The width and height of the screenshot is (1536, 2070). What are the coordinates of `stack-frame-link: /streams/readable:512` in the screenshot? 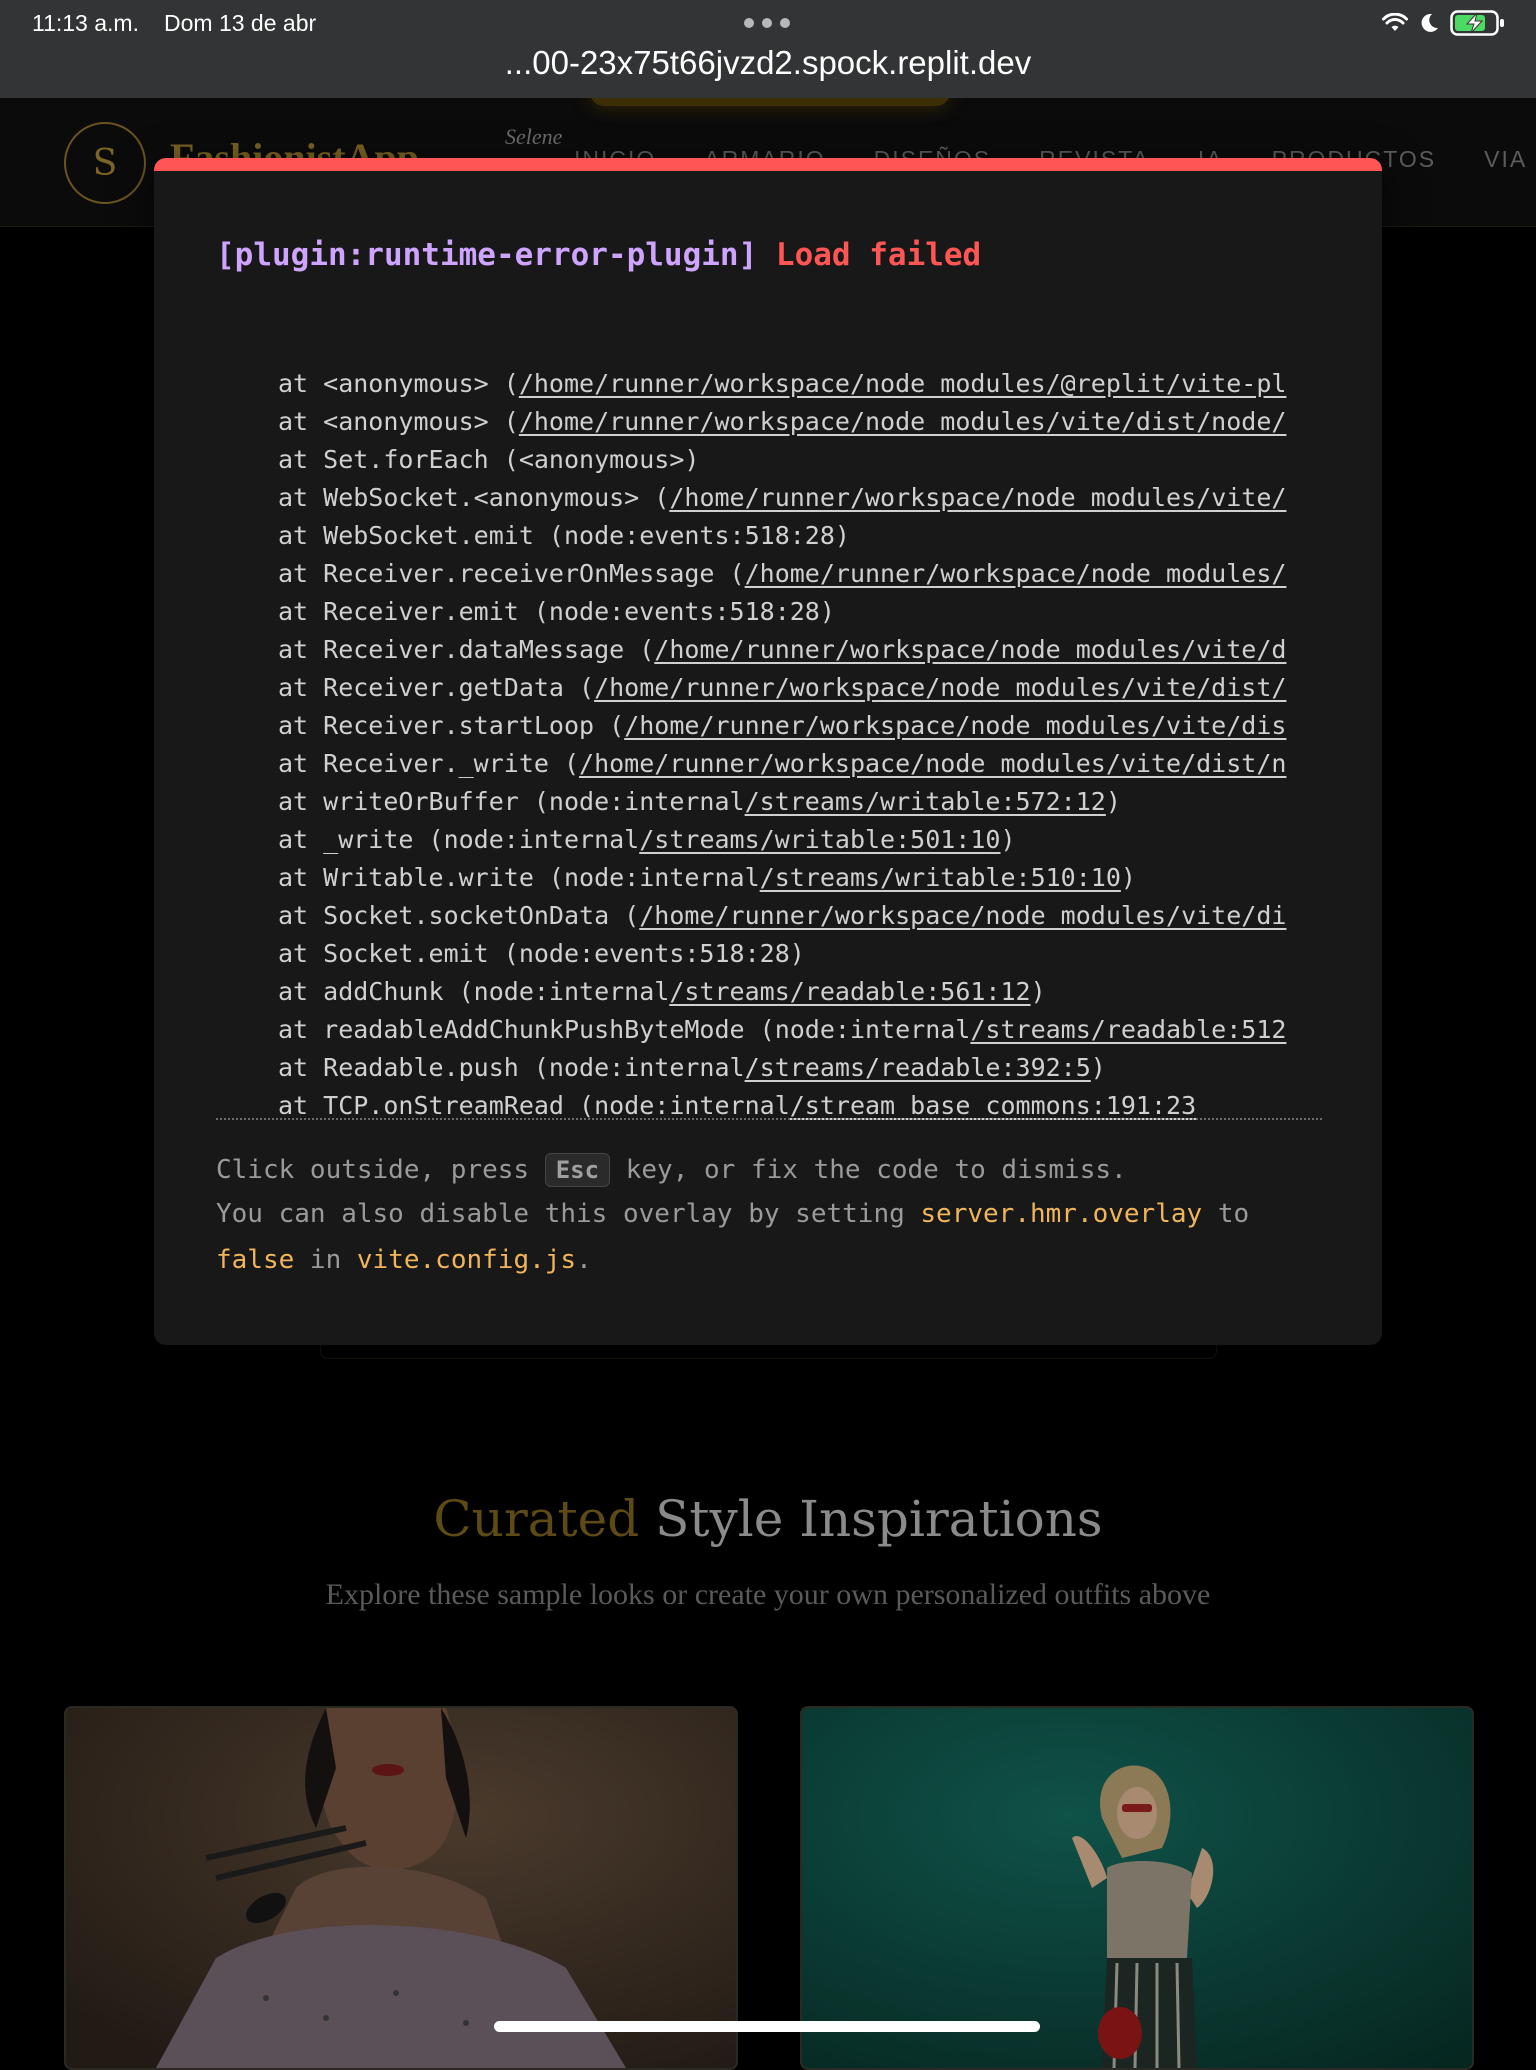 It's located at (1128, 1029).